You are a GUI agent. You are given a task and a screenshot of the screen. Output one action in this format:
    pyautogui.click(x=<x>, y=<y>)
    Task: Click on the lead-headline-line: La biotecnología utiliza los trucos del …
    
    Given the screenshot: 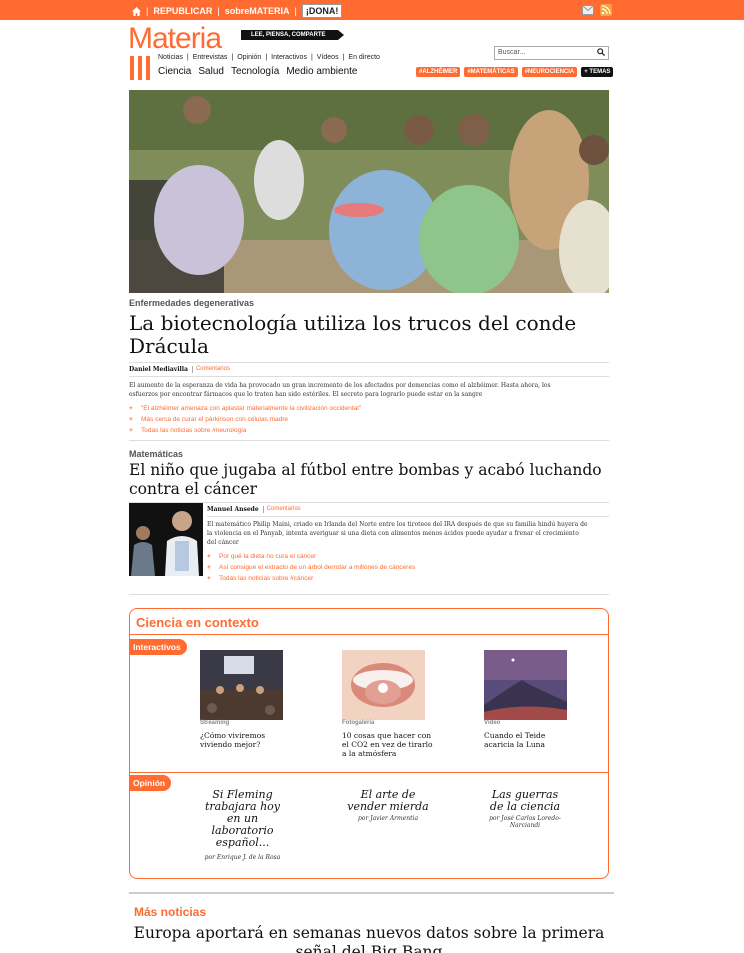 What is the action you would take?
    pyautogui.click(x=353, y=323)
    